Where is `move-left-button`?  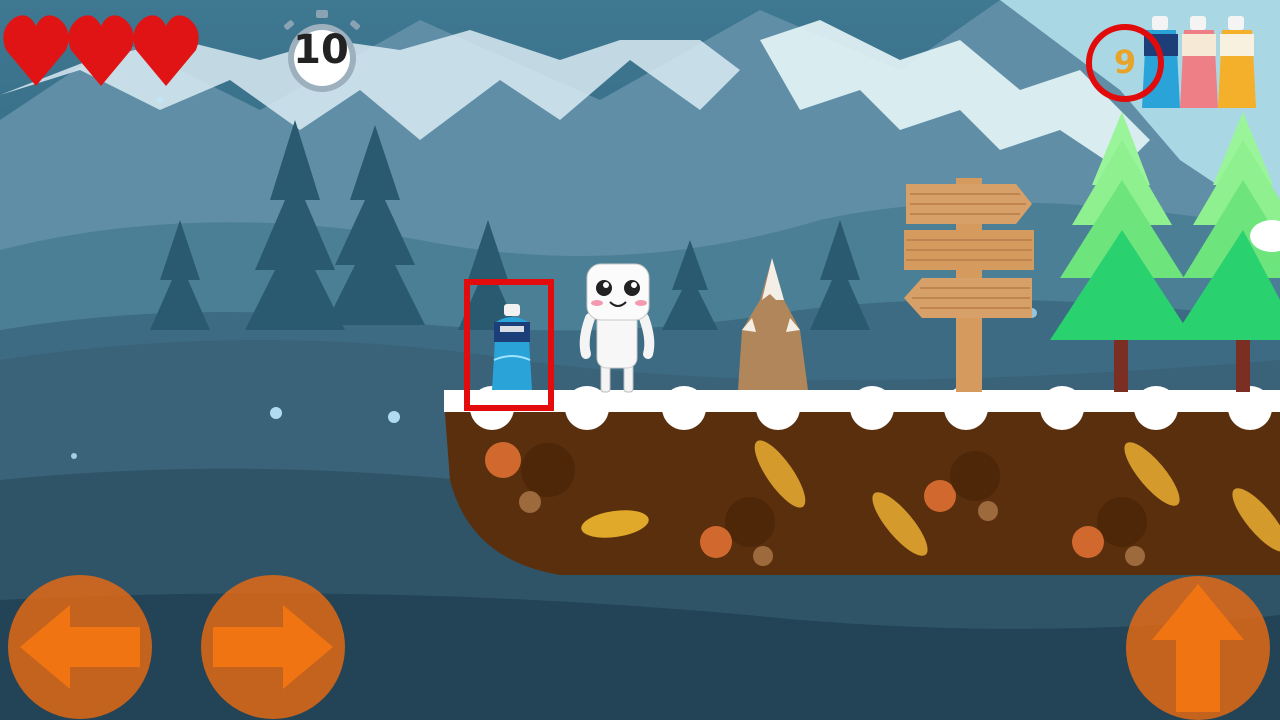 move-left-button is located at coordinates (80, 647).